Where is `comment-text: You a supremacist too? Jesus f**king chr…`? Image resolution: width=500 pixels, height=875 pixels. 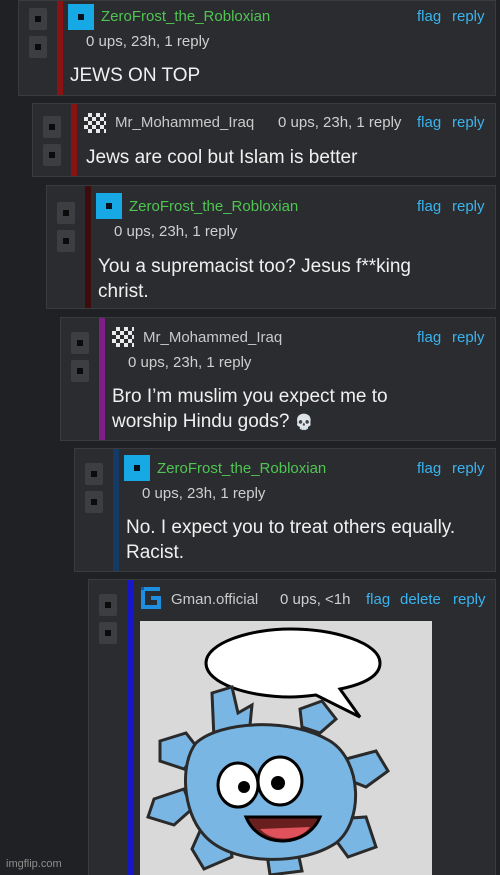 comment-text: You a supremacist too? Jesus f**king chr… is located at coordinates (254, 279).